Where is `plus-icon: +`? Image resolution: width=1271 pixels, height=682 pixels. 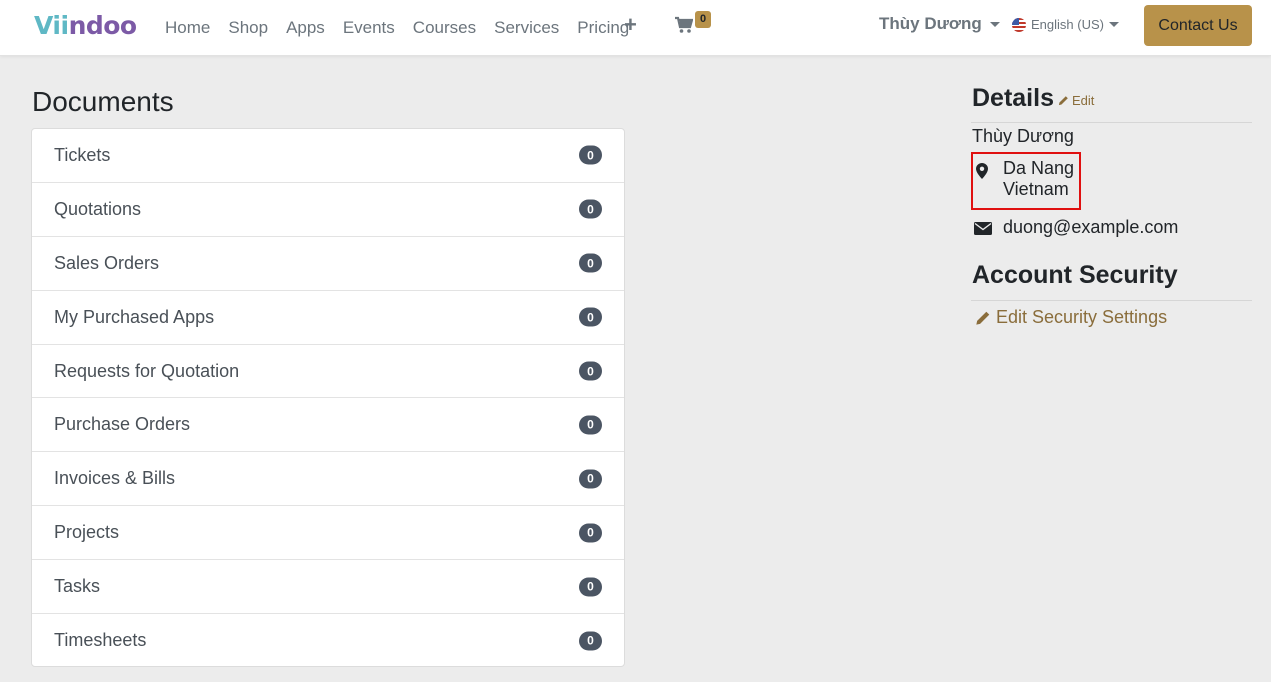
plus-icon: + is located at coordinates (630, 25).